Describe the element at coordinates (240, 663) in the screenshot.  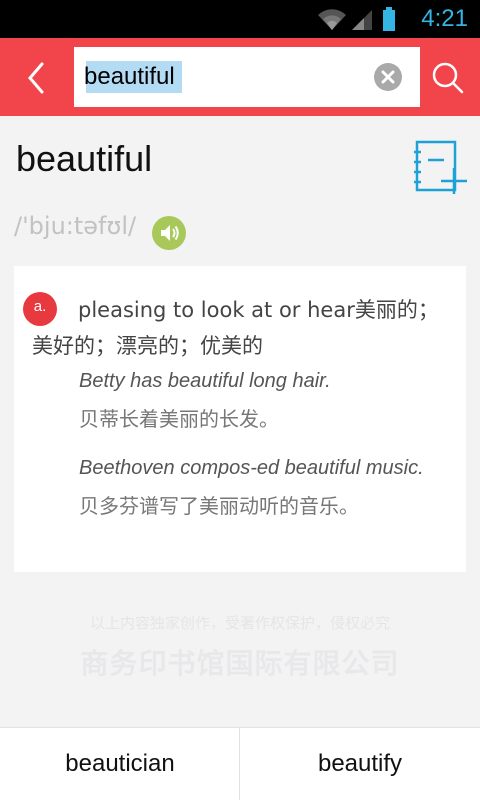
I see `publisher-name: 商务印书馆国际有限公司` at that location.